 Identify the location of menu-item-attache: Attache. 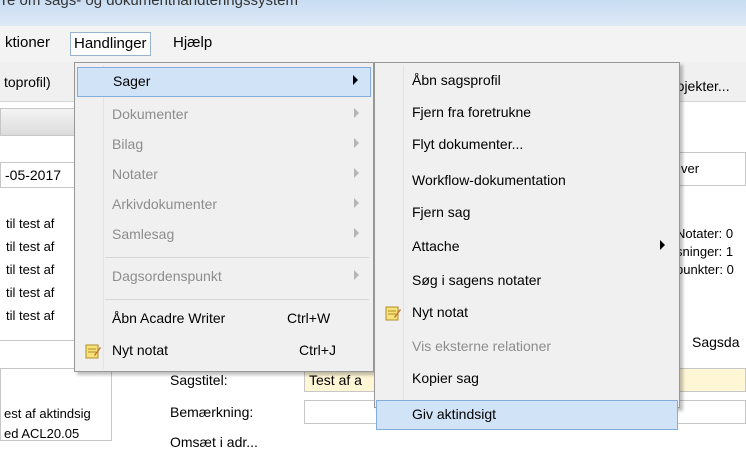
(527, 248).